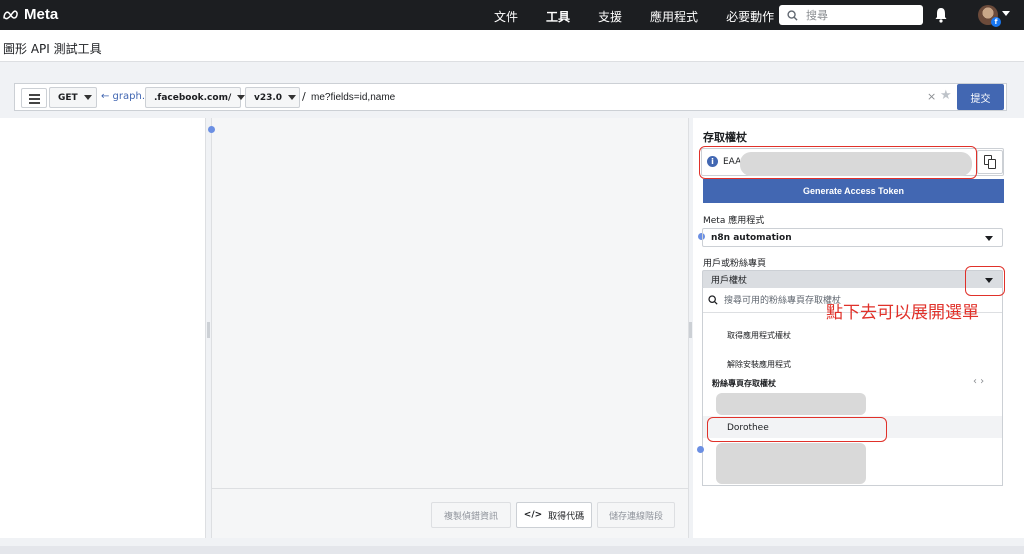 The height and width of the screenshot is (554, 1024). Describe the element at coordinates (506, 16) in the screenshot. I see `nav-docs: 文件` at that location.